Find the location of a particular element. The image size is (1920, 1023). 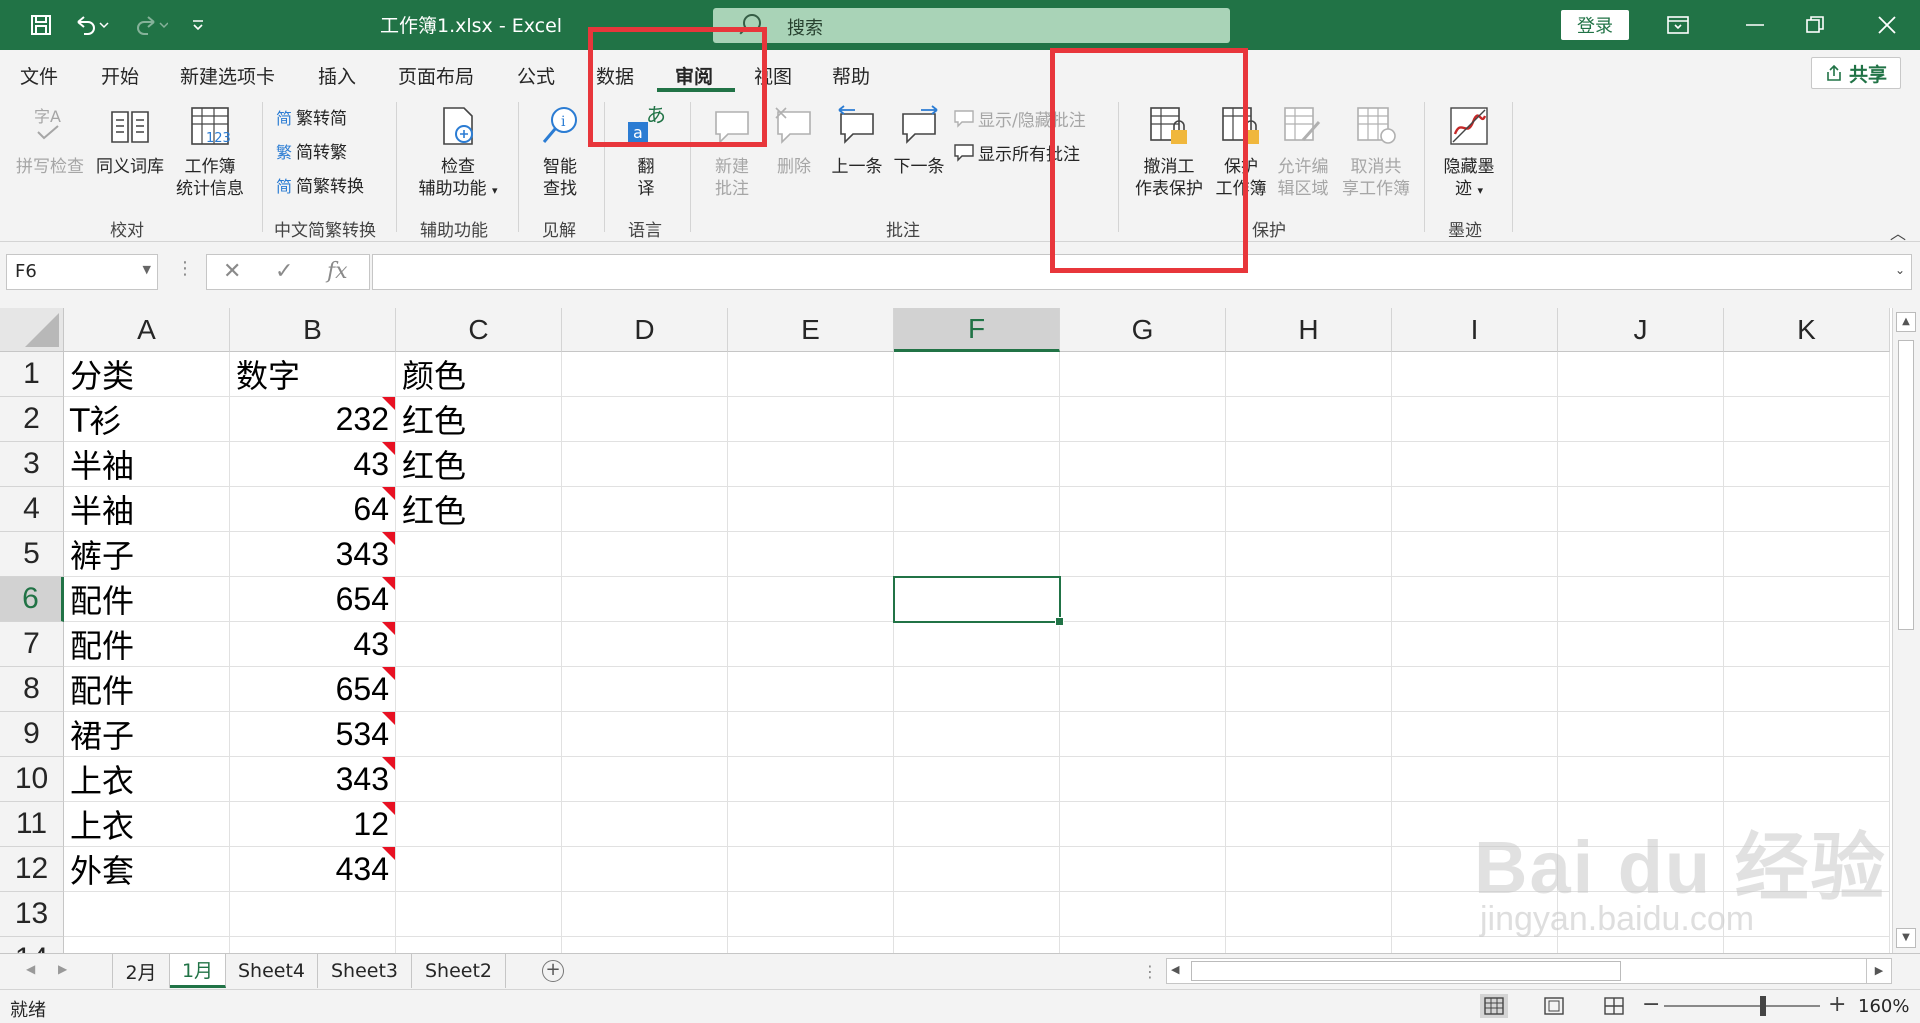

undo-icon is located at coordinates (92, 25).